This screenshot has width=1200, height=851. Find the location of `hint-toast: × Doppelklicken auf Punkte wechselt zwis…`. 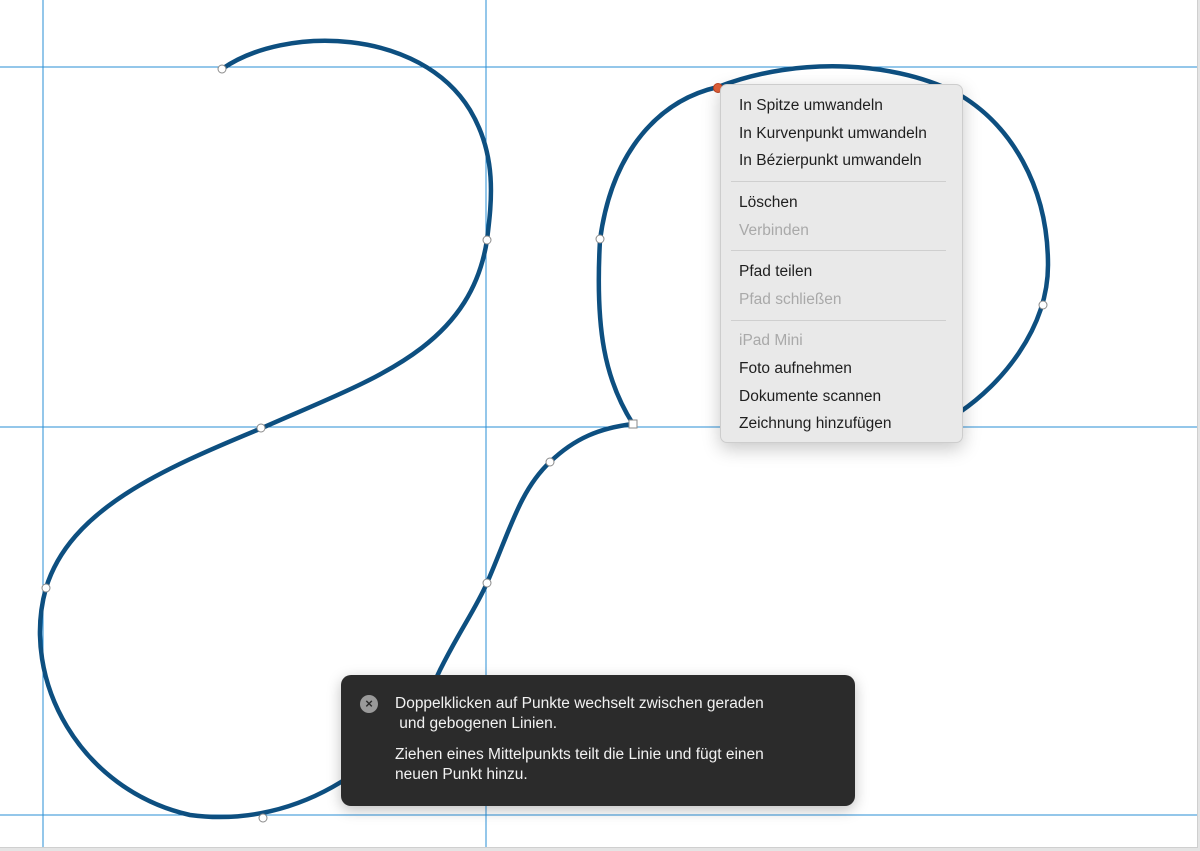

hint-toast: × Doppelklicken auf Punkte wechselt zwis… is located at coordinates (598, 740).